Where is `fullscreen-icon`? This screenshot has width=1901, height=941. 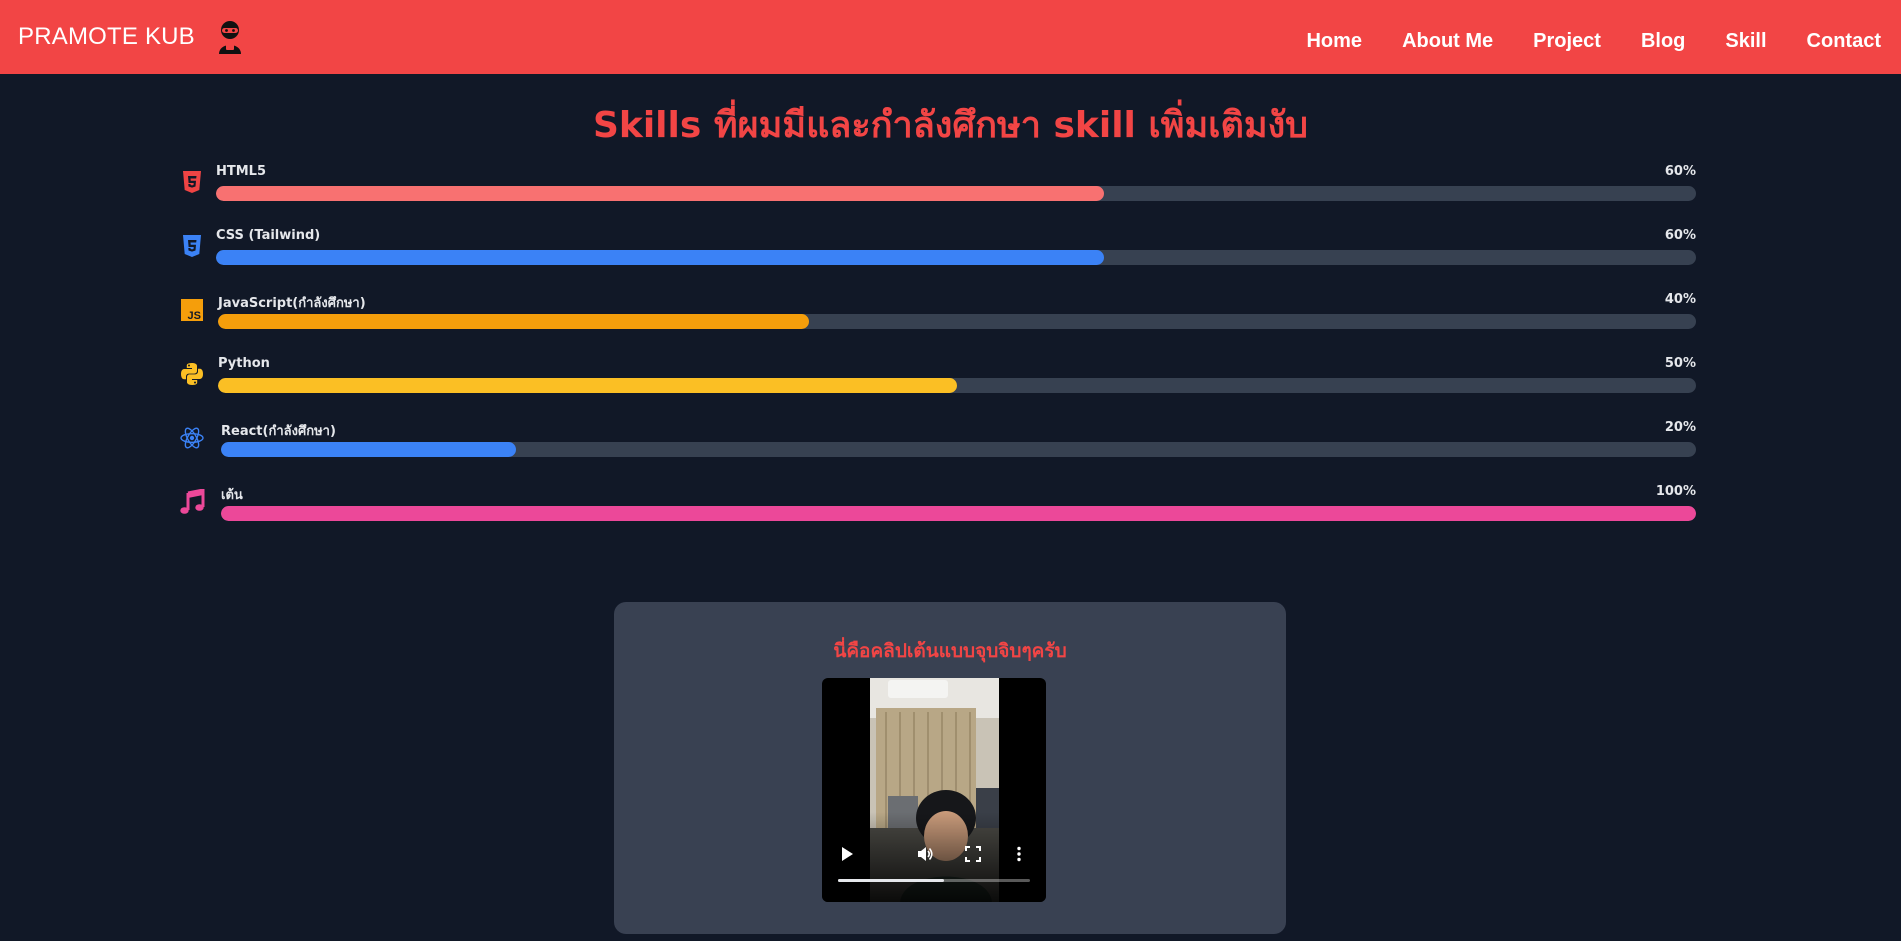 fullscreen-icon is located at coordinates (973, 856).